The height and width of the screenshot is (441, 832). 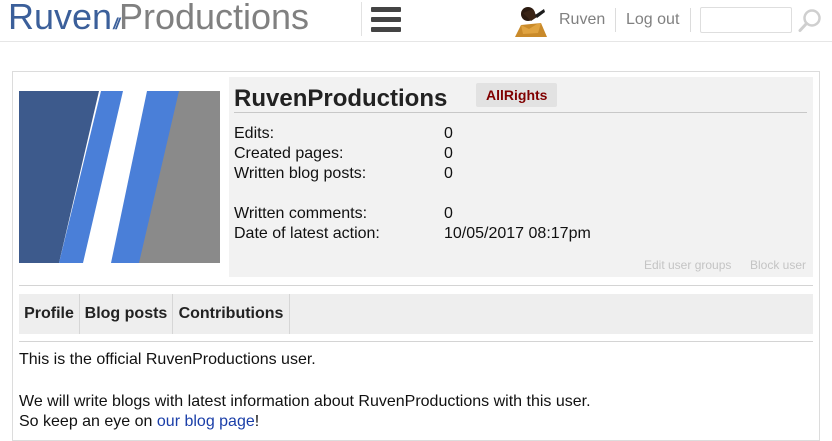 What do you see at coordinates (386, 20) in the screenshot?
I see `hamburger-menu-icon` at bounding box center [386, 20].